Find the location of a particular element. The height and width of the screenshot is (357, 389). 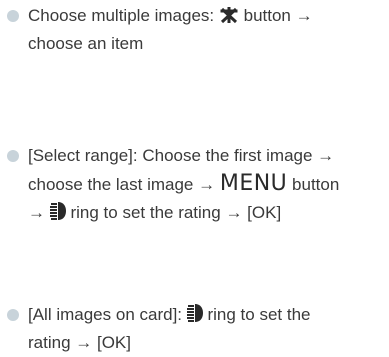

text-line: [All images on card]: ring to set the is located at coordinates (208, 315).